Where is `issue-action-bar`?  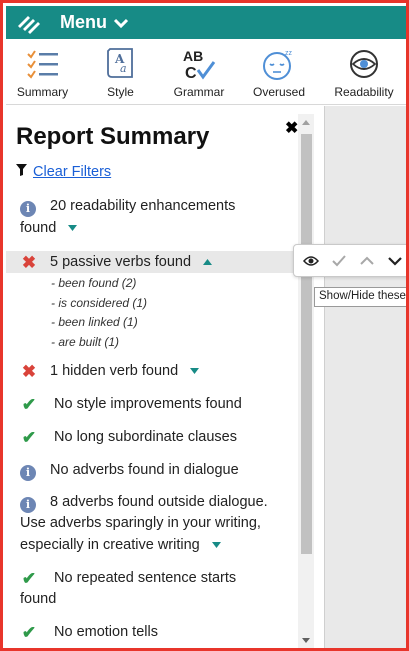 issue-action-bar is located at coordinates (349, 260).